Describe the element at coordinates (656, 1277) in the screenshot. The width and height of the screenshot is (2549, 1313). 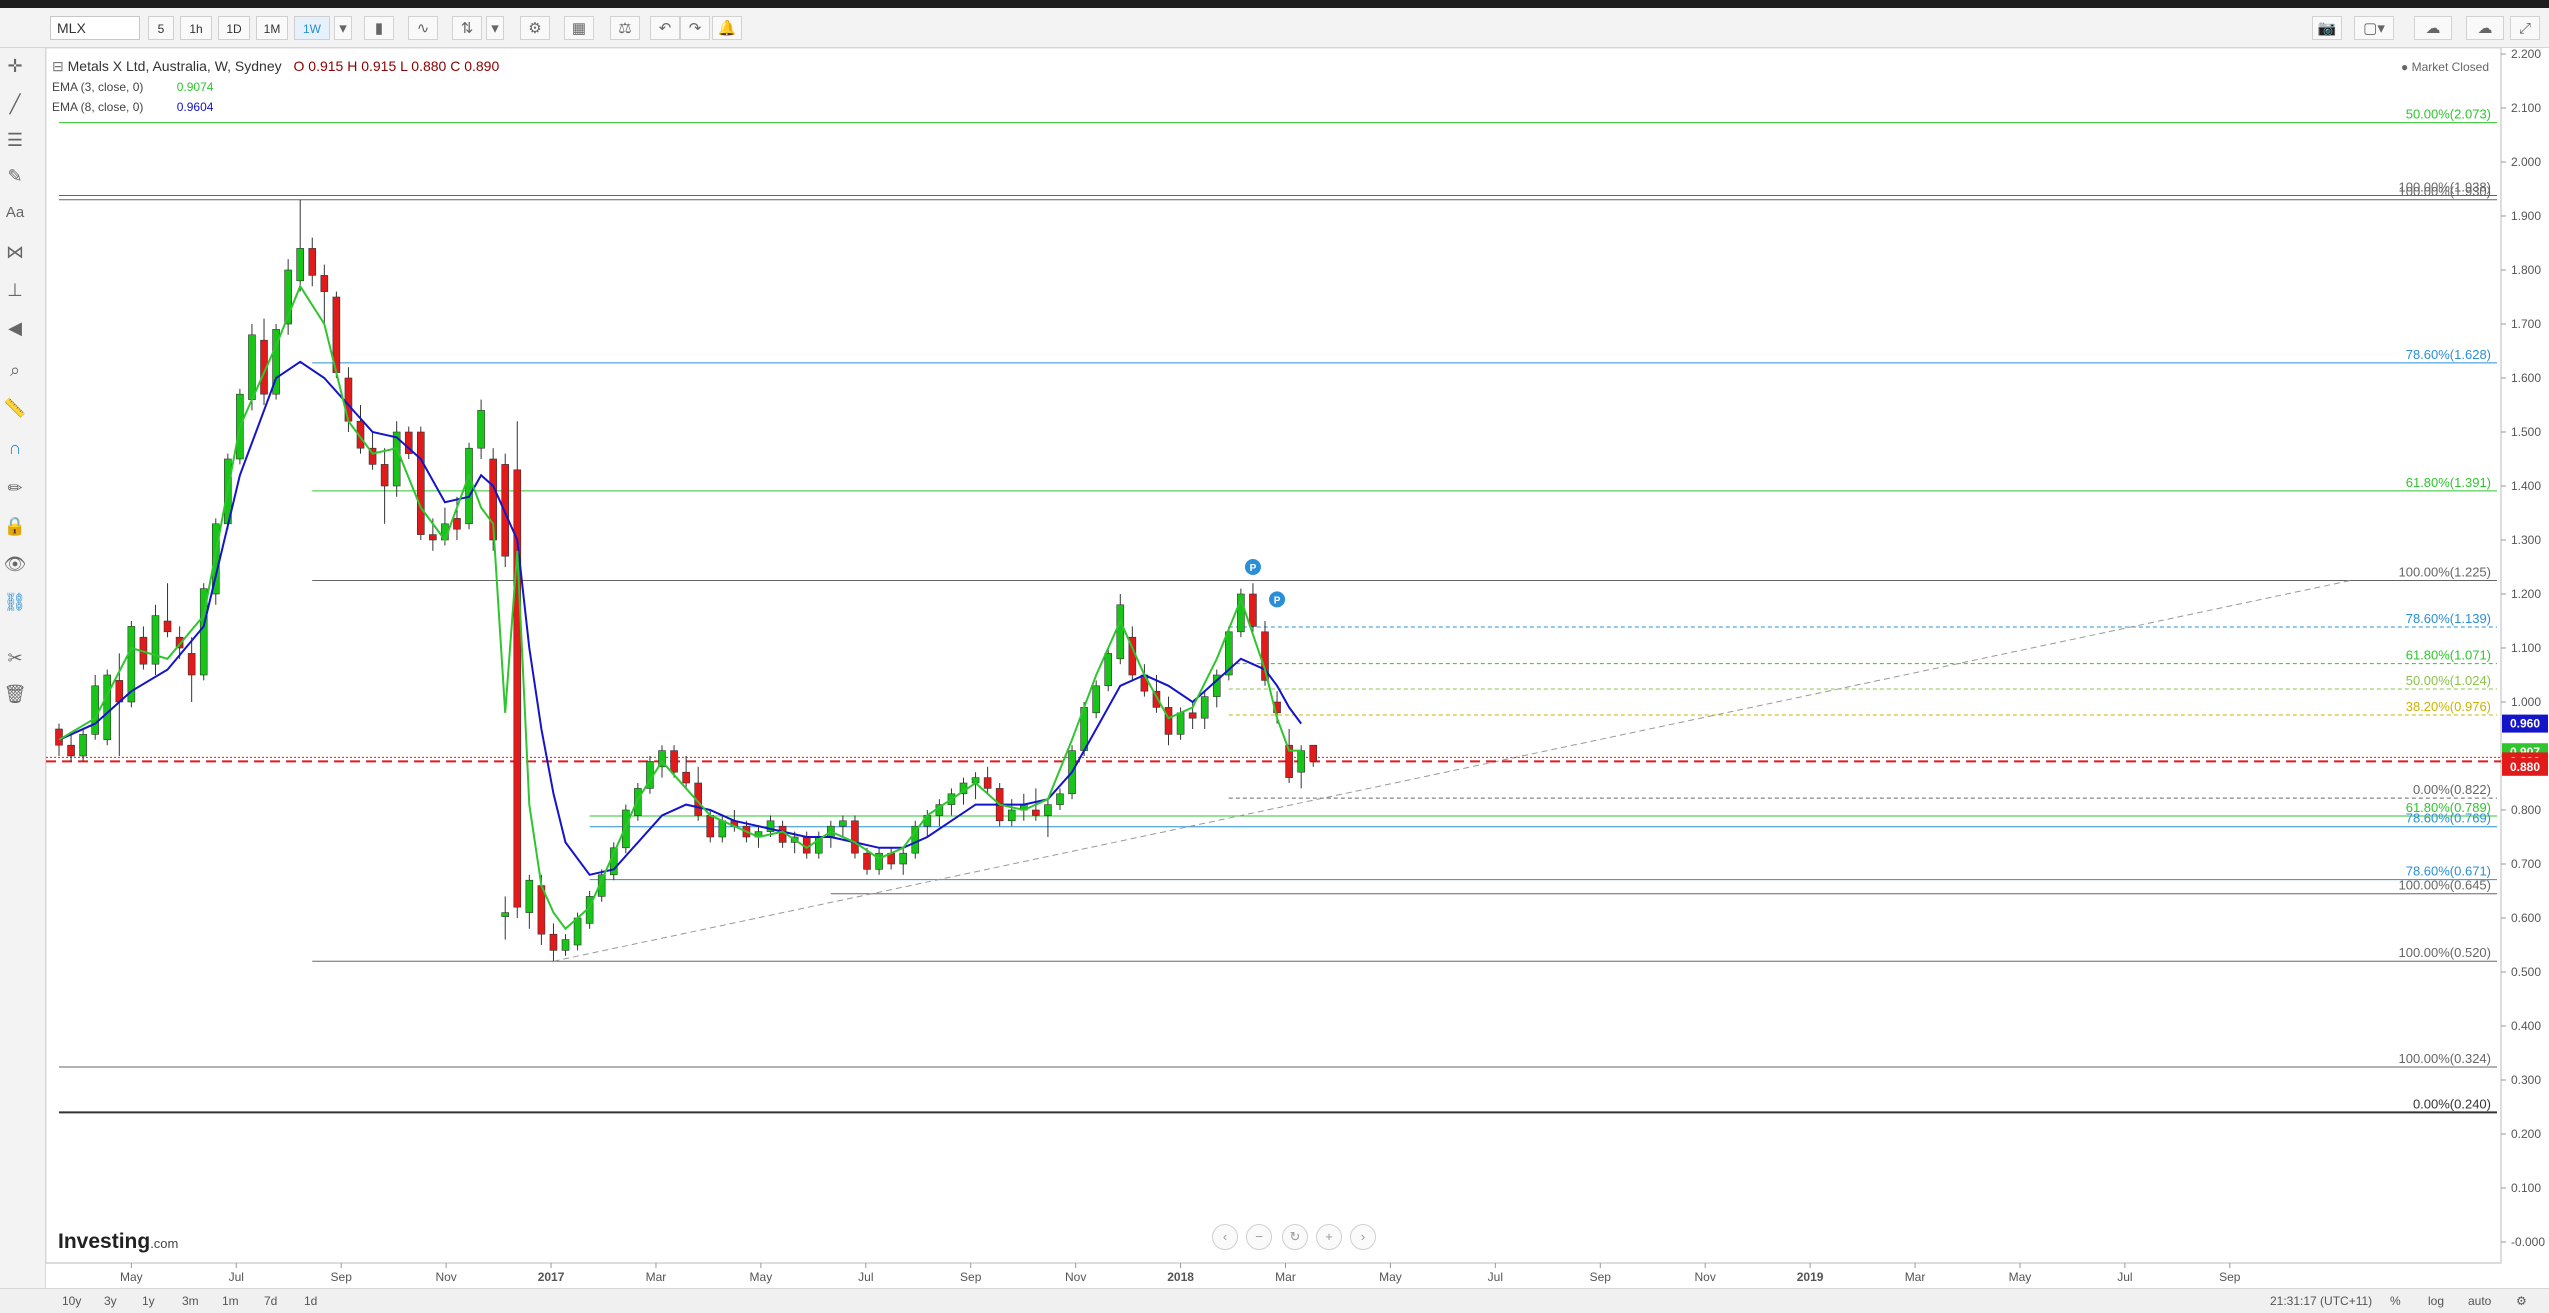
I see `x-tick-label: Mar` at that location.